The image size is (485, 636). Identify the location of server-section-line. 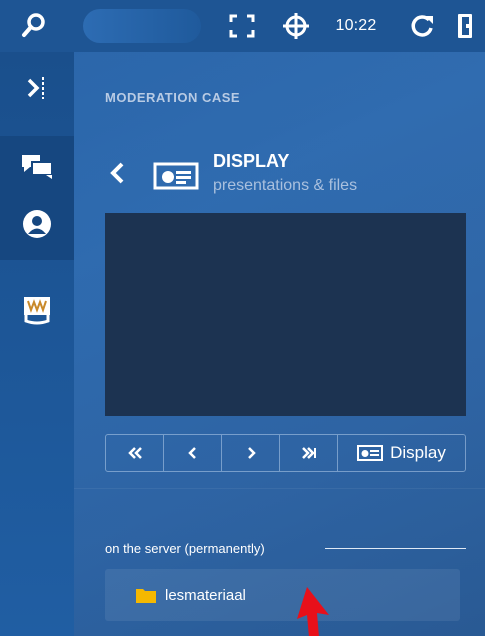
(395, 548).